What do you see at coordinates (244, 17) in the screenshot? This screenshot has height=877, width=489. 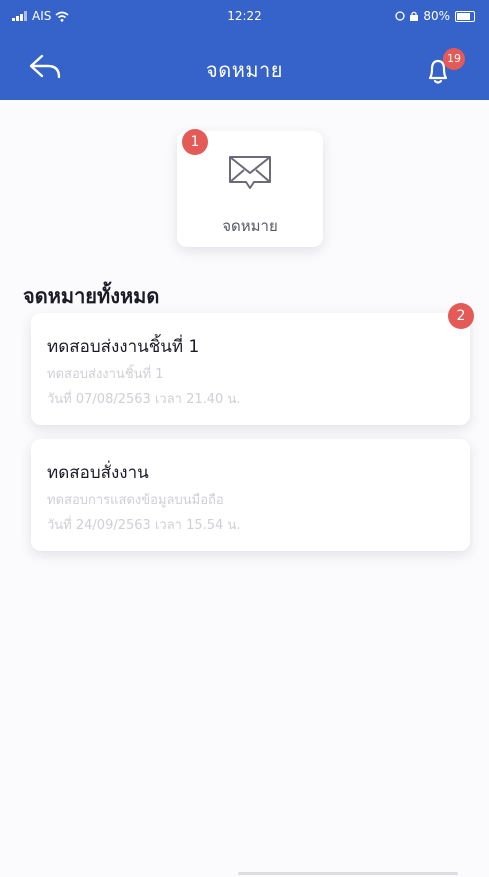 I see `status-bar: AIS 12:22 80%` at bounding box center [244, 17].